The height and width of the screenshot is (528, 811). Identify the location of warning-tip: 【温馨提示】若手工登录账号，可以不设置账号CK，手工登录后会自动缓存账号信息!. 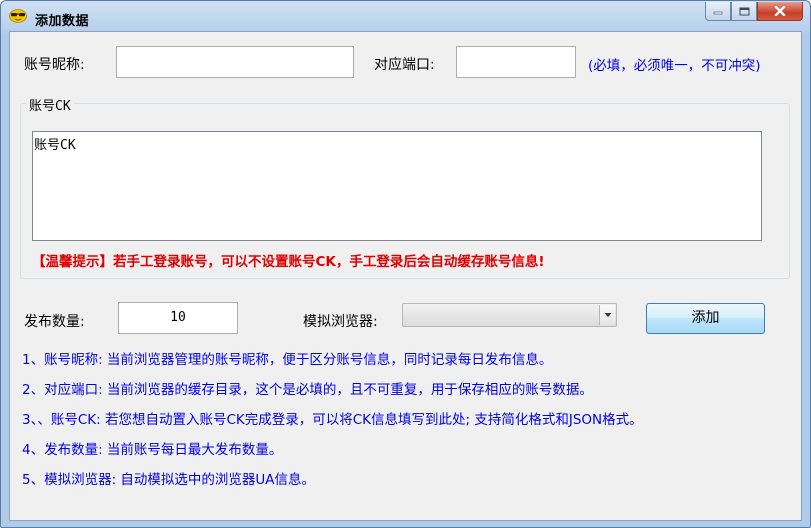
(288, 262).